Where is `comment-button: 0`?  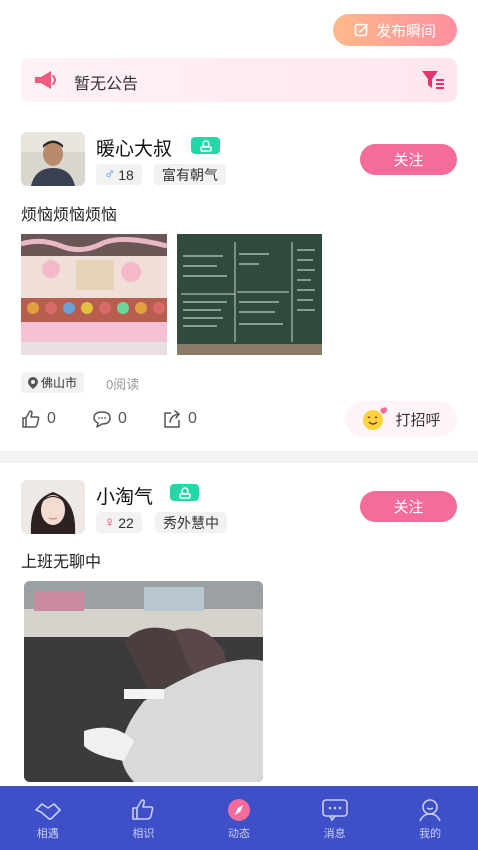
comment-button: 0 is located at coordinates (109, 419).